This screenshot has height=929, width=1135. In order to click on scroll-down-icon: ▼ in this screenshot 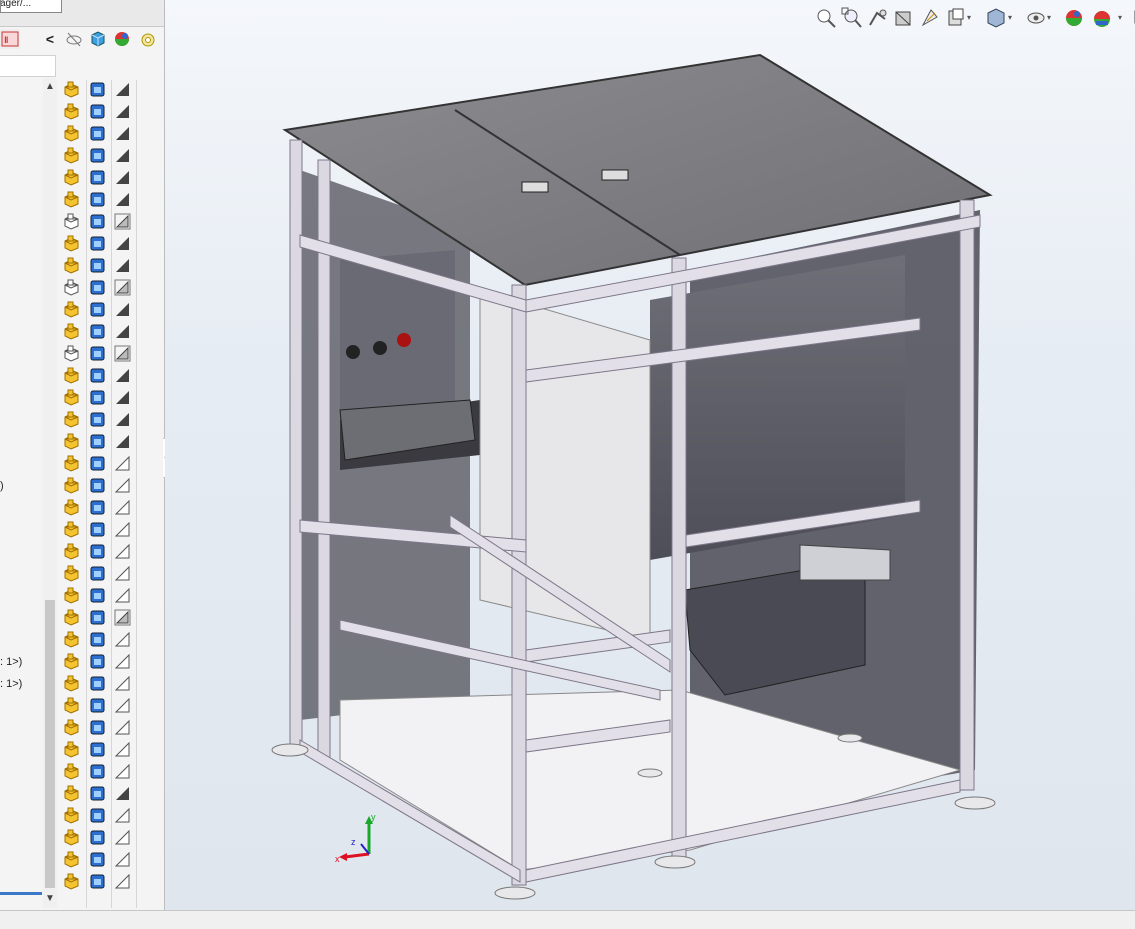, I will do `click(50, 899)`.